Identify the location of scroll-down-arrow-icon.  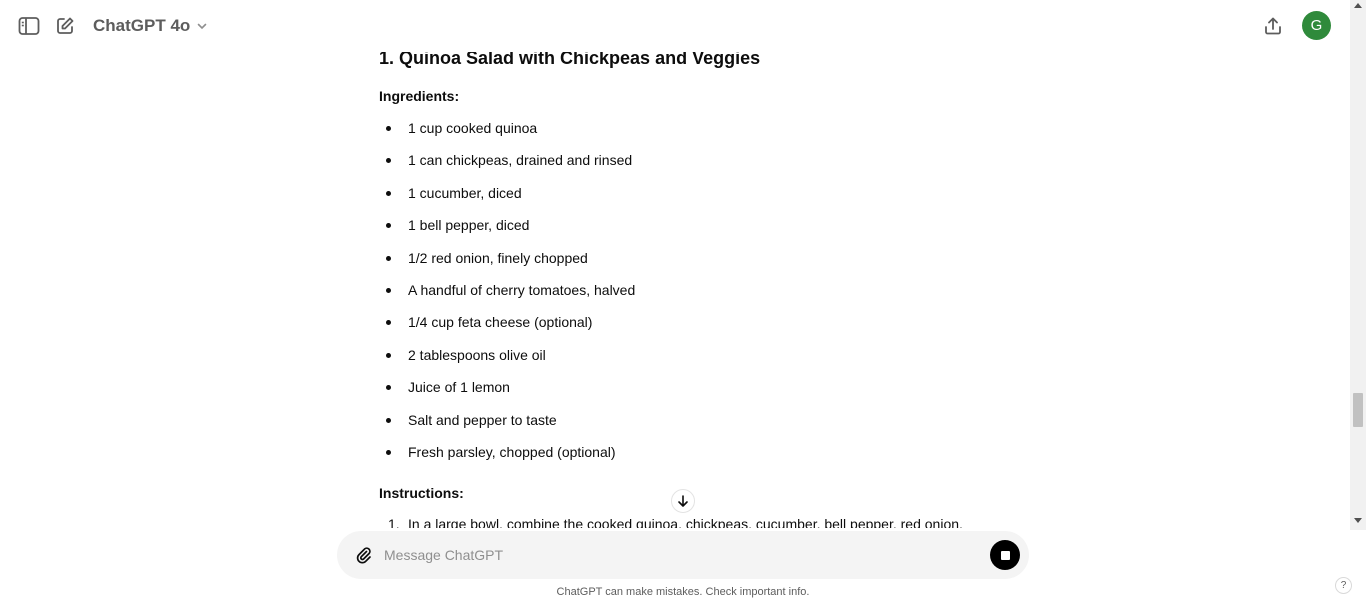
(1358, 520).